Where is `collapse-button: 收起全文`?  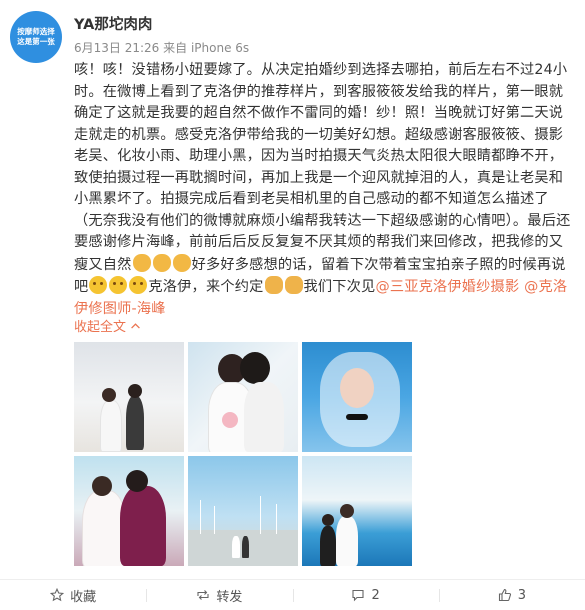
collapse-button: 收起全文 is located at coordinates (107, 325).